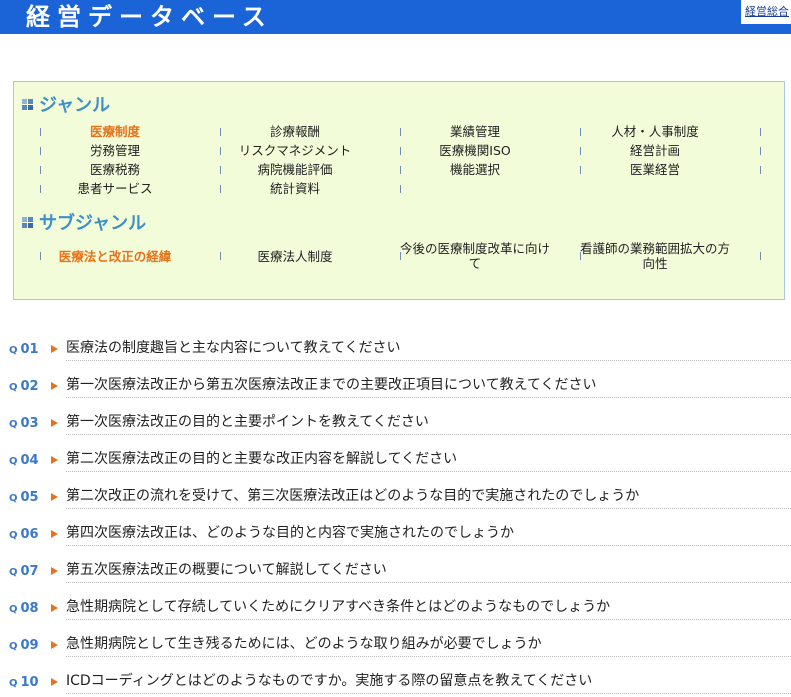 This screenshot has width=791, height=697. What do you see at coordinates (475, 131) in the screenshot?
I see `genre-link: 業績管理` at bounding box center [475, 131].